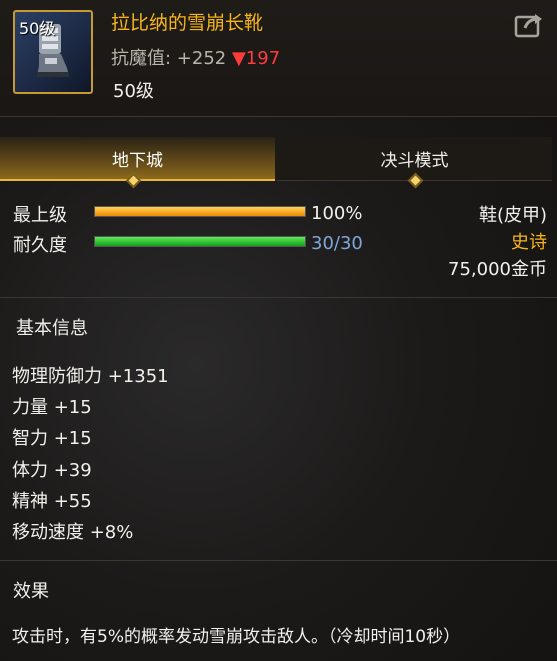  Describe the element at coordinates (52, 407) in the screenshot. I see `attribute-strength: 力量 +15` at that location.